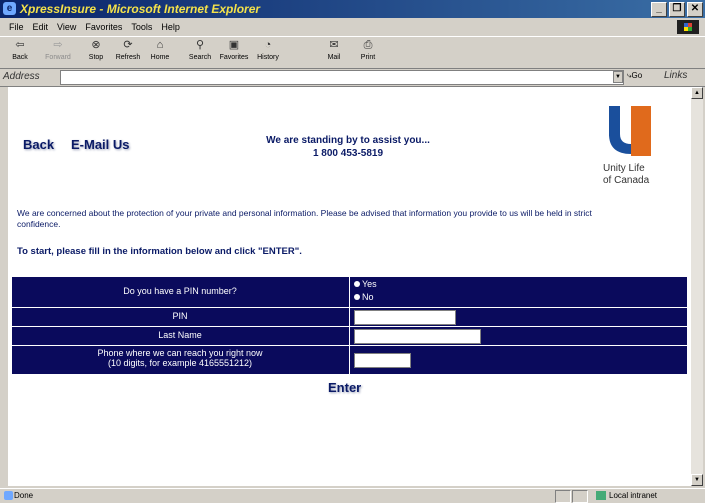 The image size is (705, 503). What do you see at coordinates (405, 317) in the screenshot?
I see `pin-input` at bounding box center [405, 317].